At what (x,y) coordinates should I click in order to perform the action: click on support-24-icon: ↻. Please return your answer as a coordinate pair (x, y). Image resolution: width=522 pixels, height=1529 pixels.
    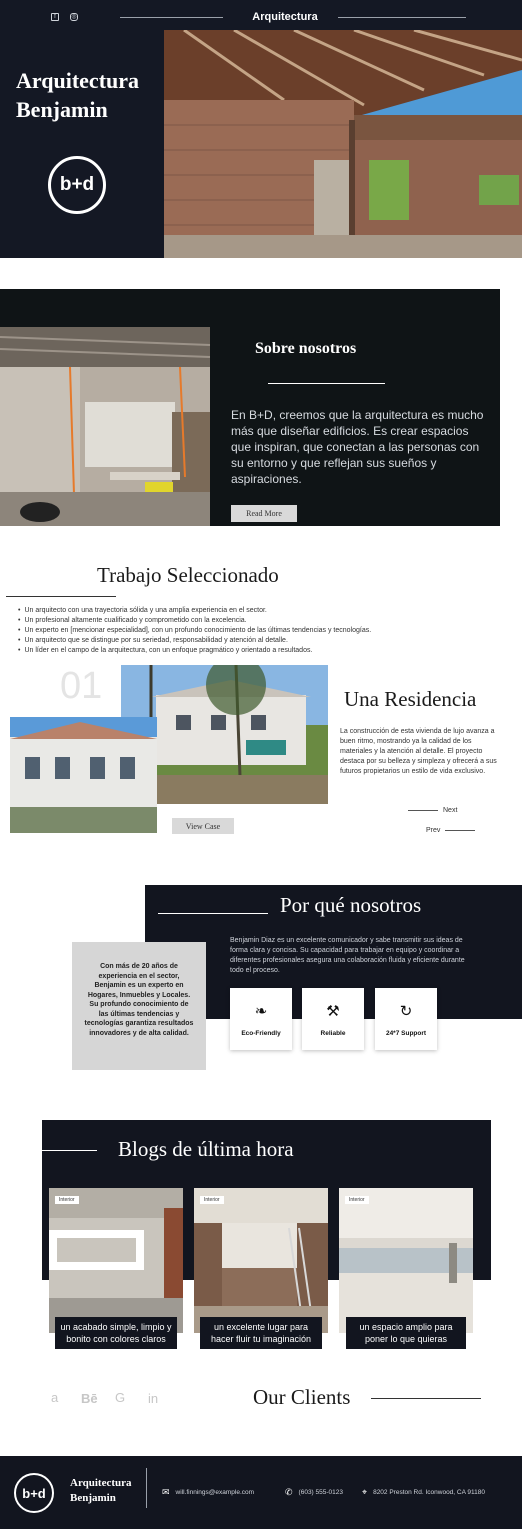
    Looking at the image, I should click on (406, 1011).